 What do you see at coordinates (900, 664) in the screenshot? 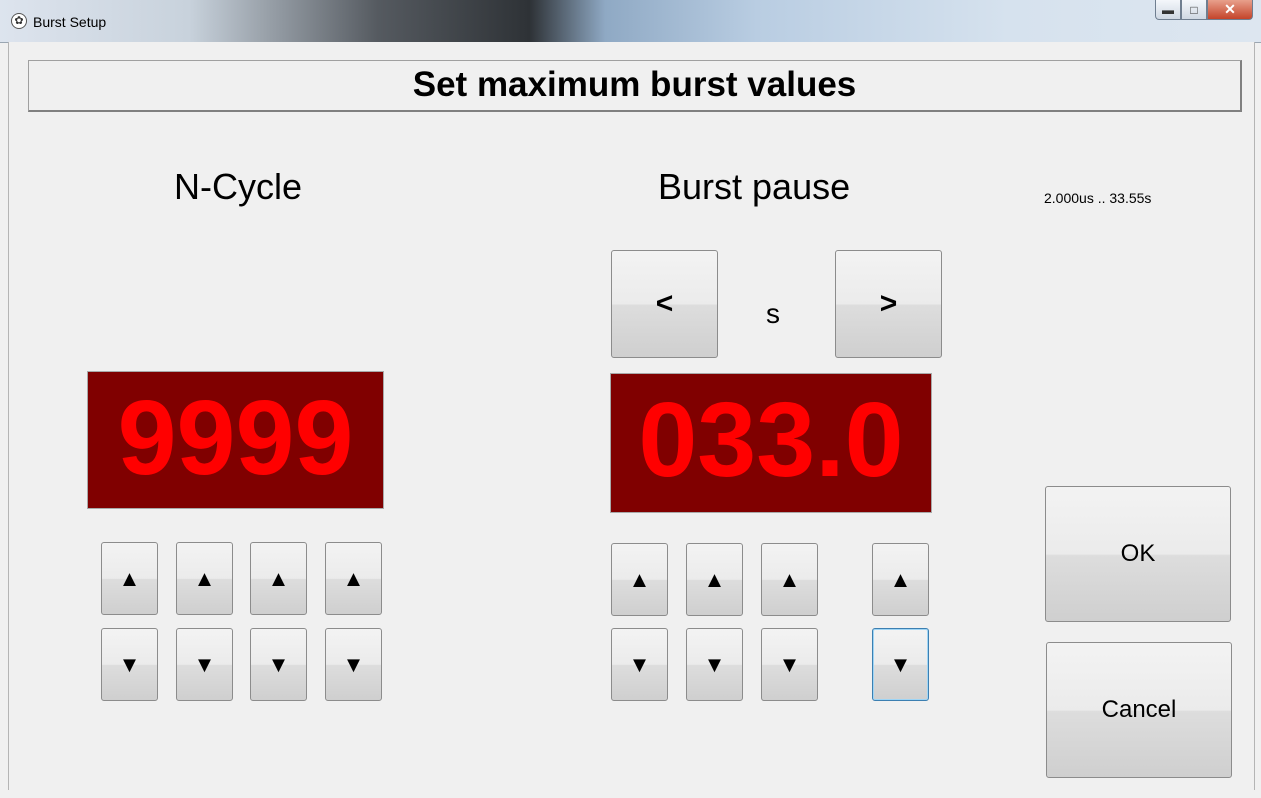
I see `burst-digit4-down-button: ▼` at bounding box center [900, 664].